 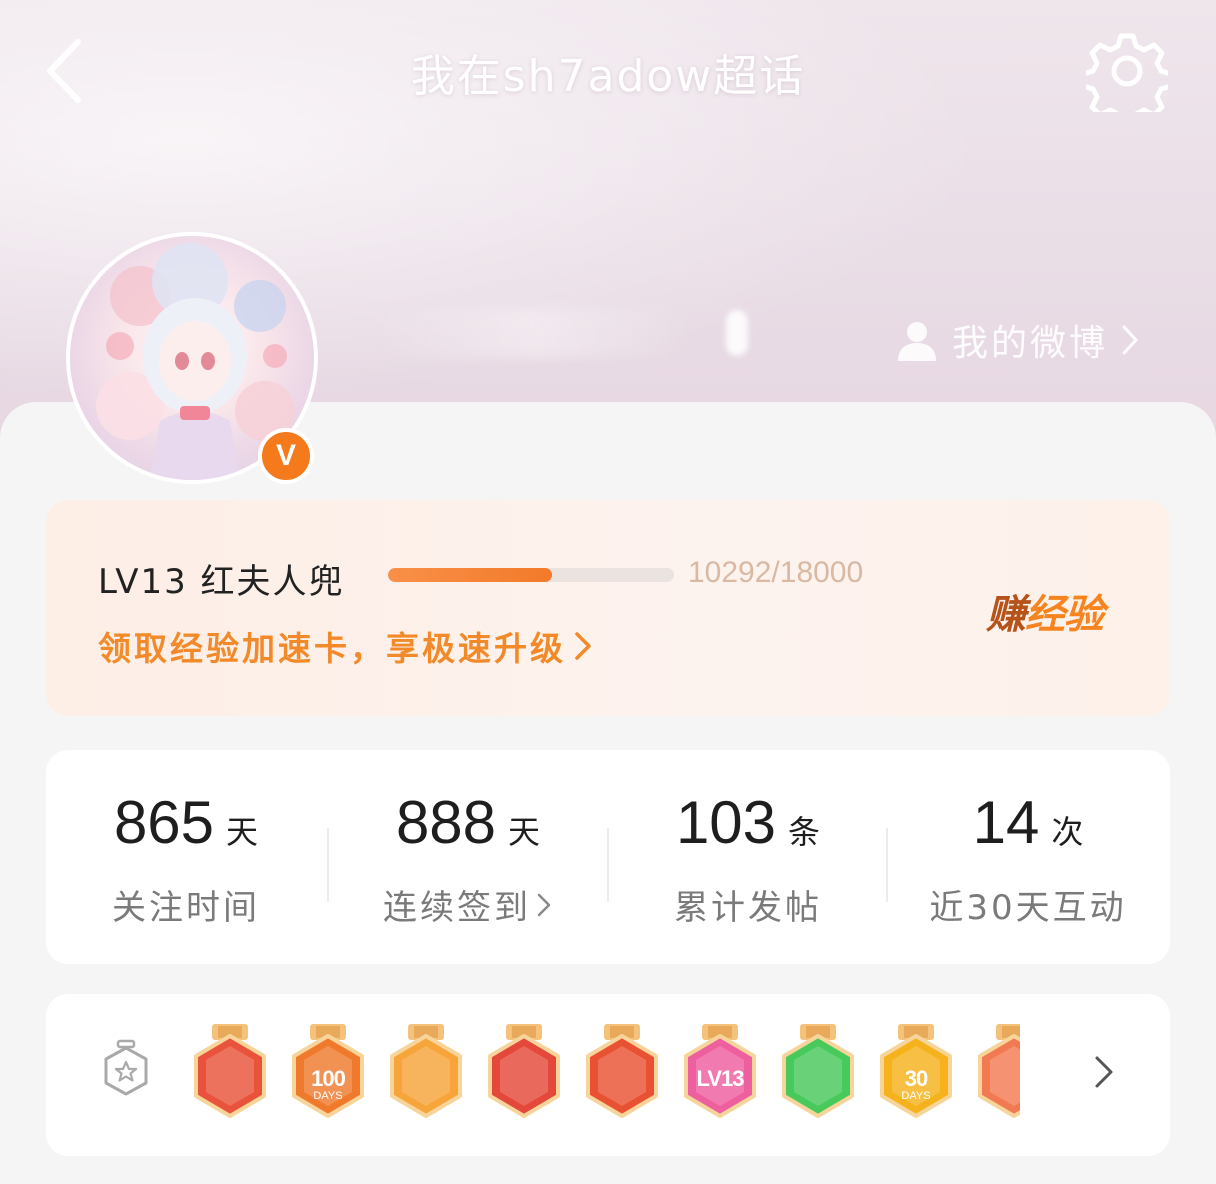 I want to click on stat-value: 888, so click(x=446, y=822).